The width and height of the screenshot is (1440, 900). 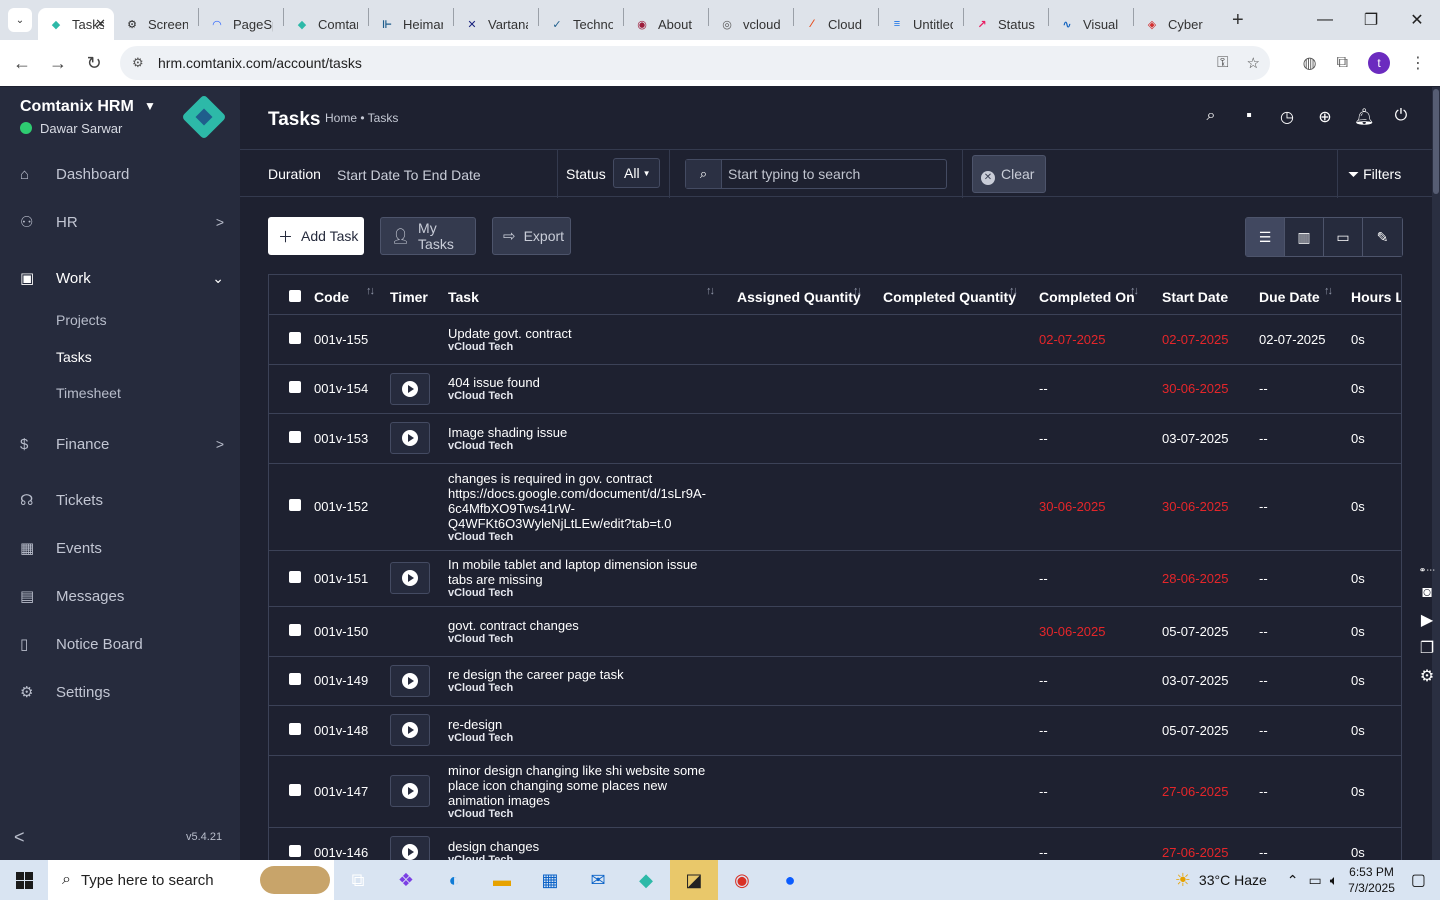 I want to click on camera-icon: ◙, so click(x=1427, y=593).